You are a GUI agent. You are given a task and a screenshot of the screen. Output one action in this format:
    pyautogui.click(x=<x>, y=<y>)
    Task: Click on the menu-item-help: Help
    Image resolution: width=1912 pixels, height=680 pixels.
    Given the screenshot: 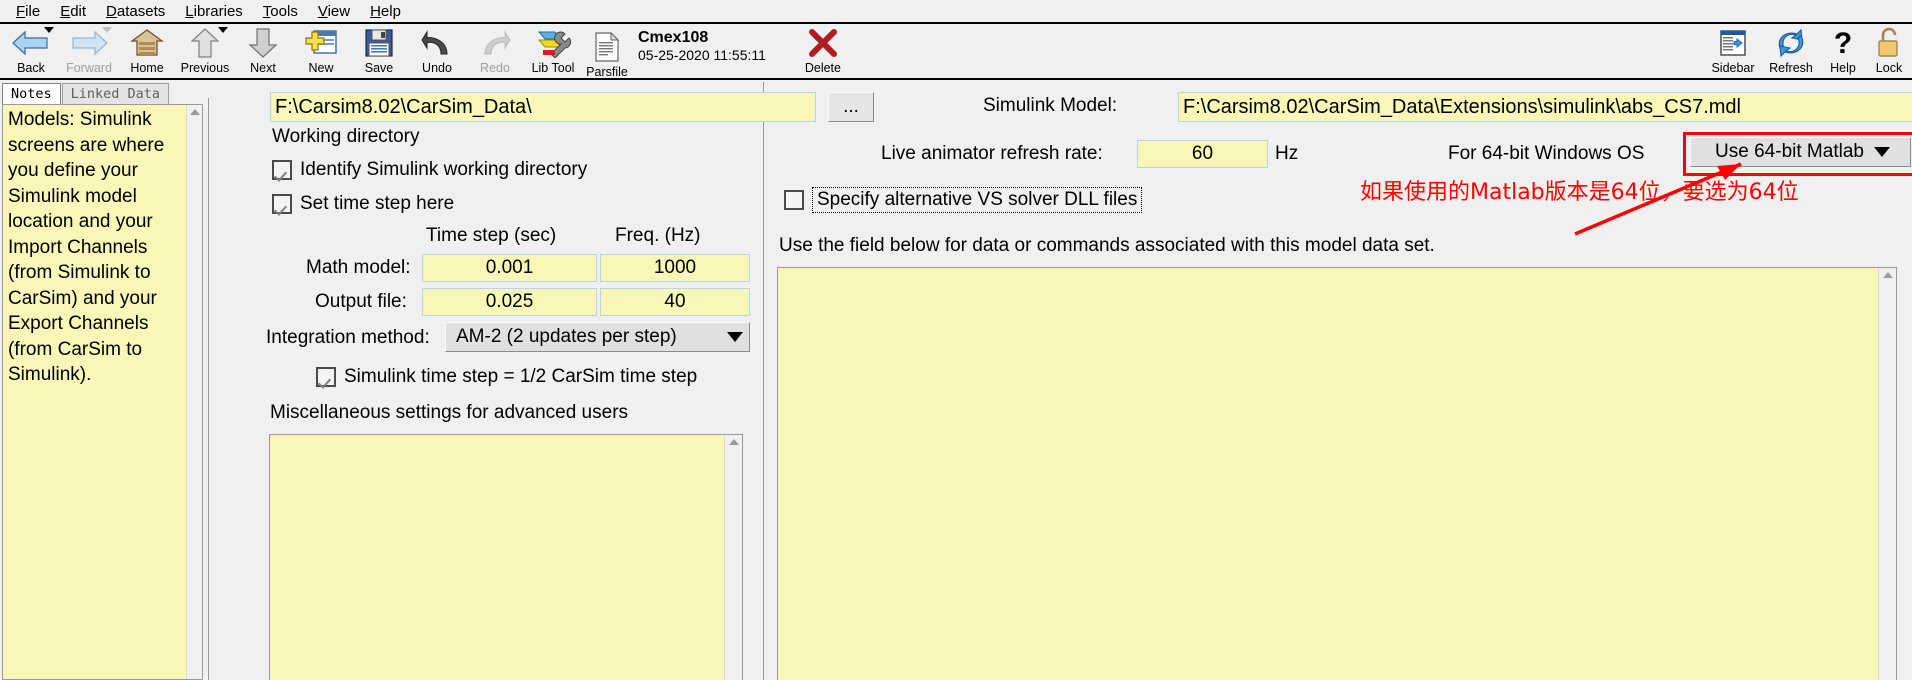 What is the action you would take?
    pyautogui.click(x=385, y=11)
    